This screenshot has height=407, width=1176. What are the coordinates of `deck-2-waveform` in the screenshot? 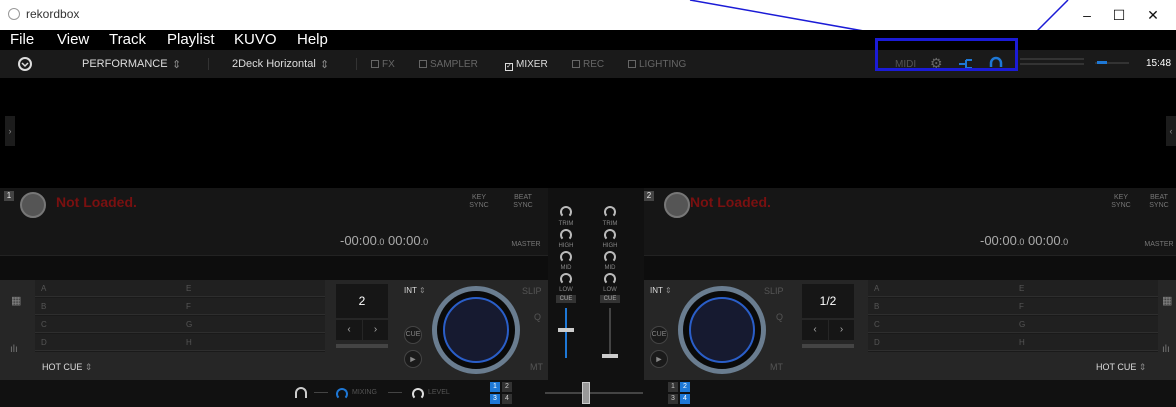 It's located at (910, 267).